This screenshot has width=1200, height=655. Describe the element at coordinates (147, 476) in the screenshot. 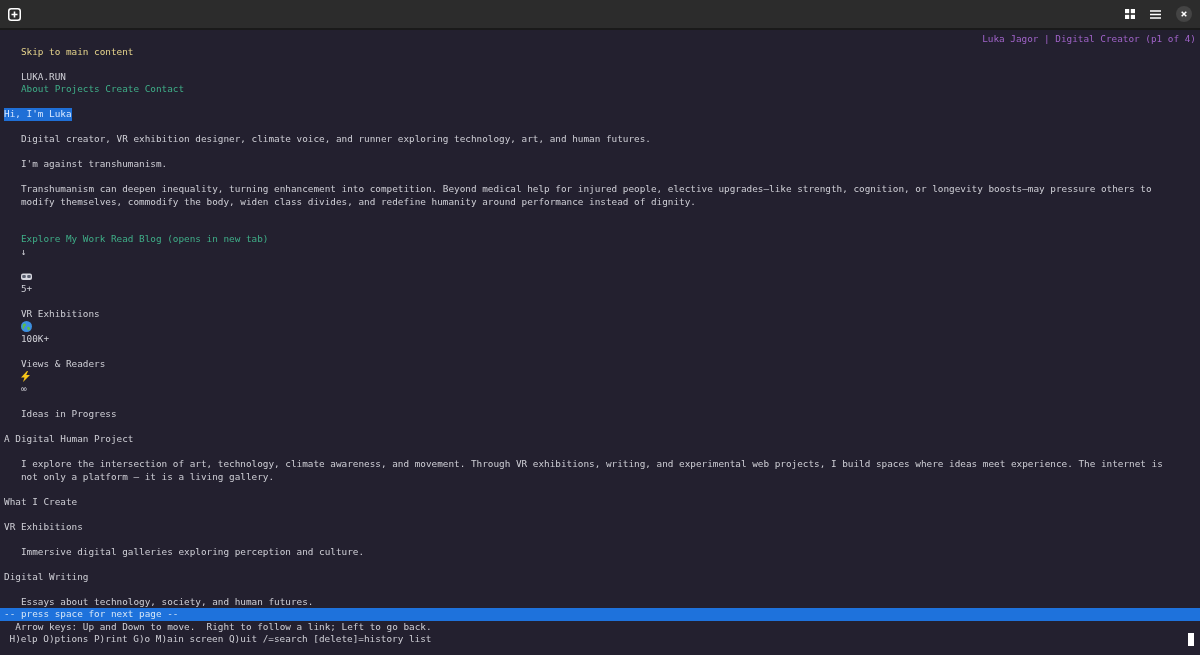

I see `text-line: not only a platform — it is a living gallery.` at that location.